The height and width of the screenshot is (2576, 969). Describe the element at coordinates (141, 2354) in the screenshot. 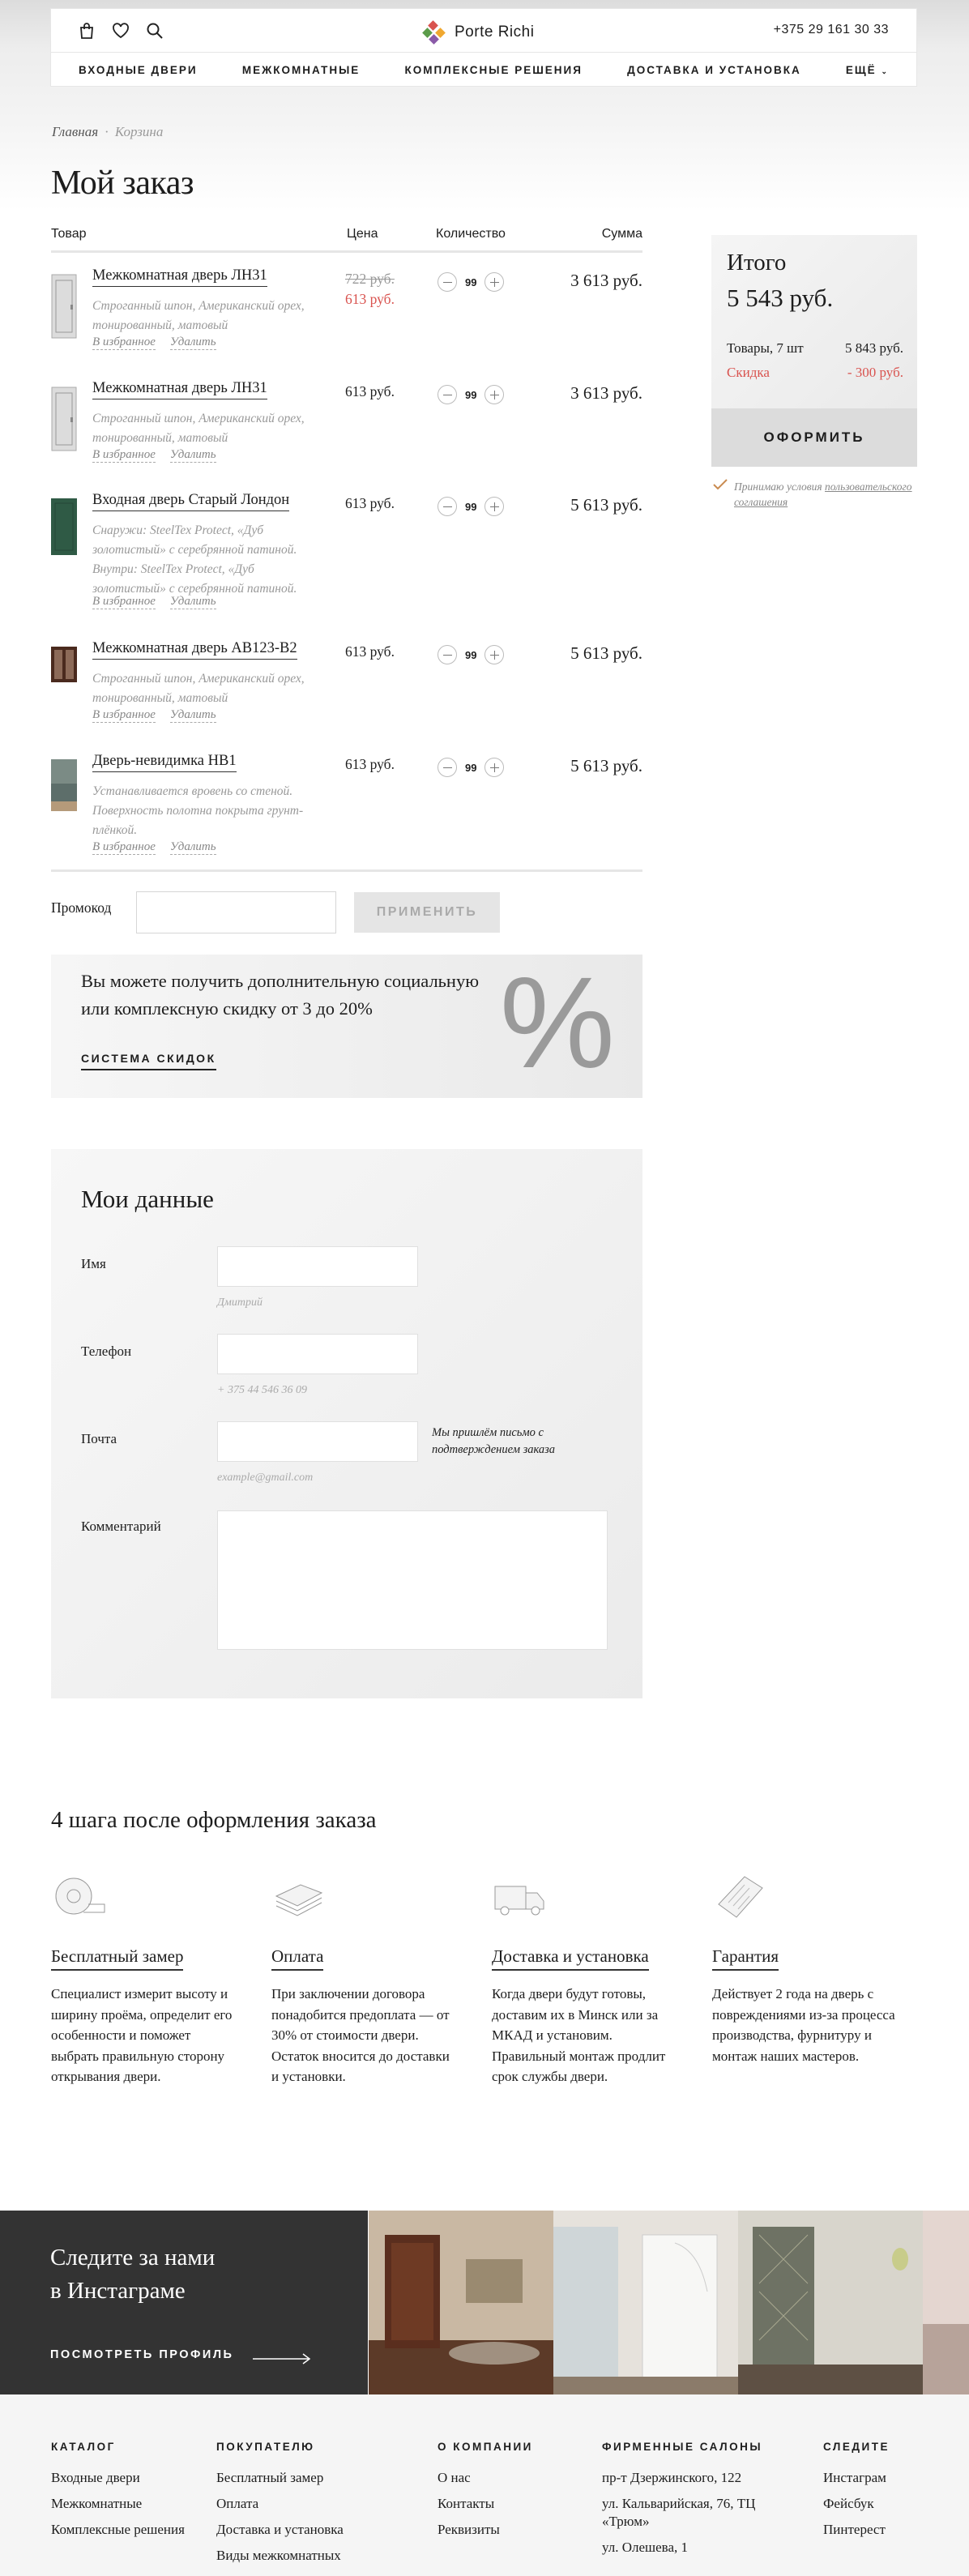

I see `view-profile-link: ПОСМОТРЕТЬ ПРОФИЛЬ` at that location.